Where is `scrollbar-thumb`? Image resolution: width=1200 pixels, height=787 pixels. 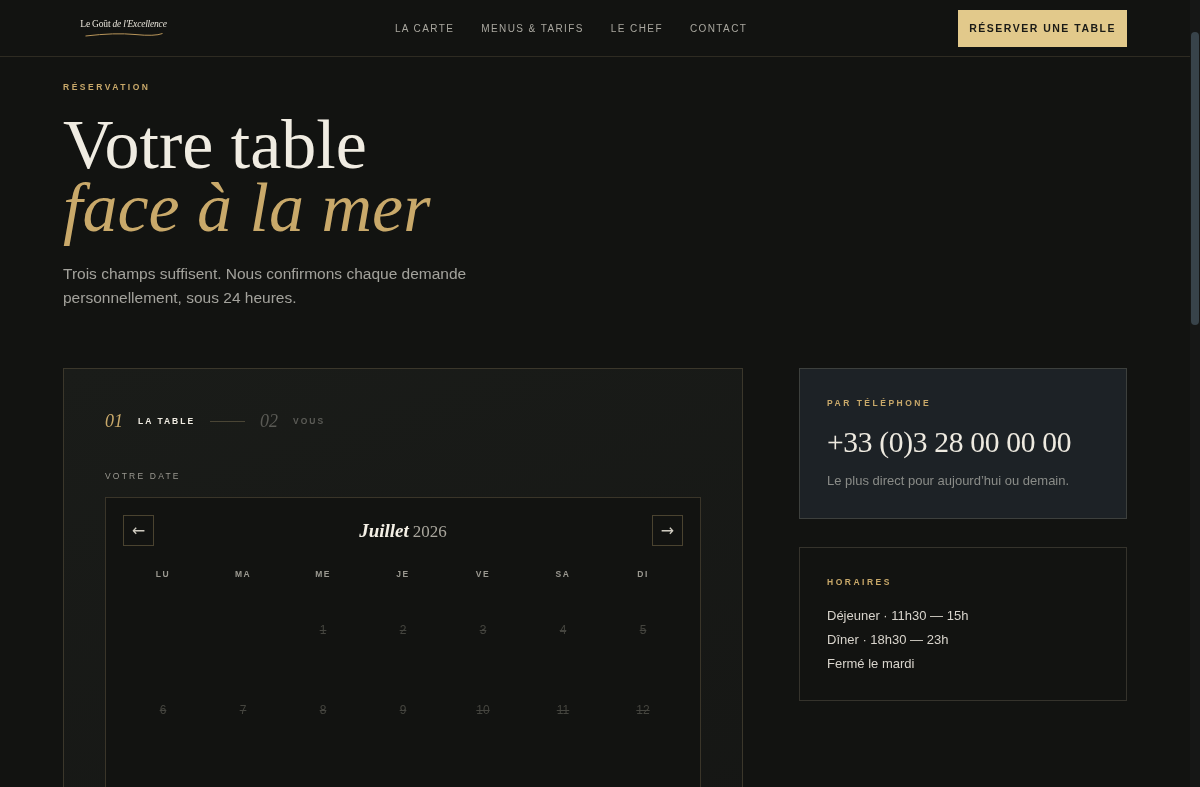 scrollbar-thumb is located at coordinates (1195, 178).